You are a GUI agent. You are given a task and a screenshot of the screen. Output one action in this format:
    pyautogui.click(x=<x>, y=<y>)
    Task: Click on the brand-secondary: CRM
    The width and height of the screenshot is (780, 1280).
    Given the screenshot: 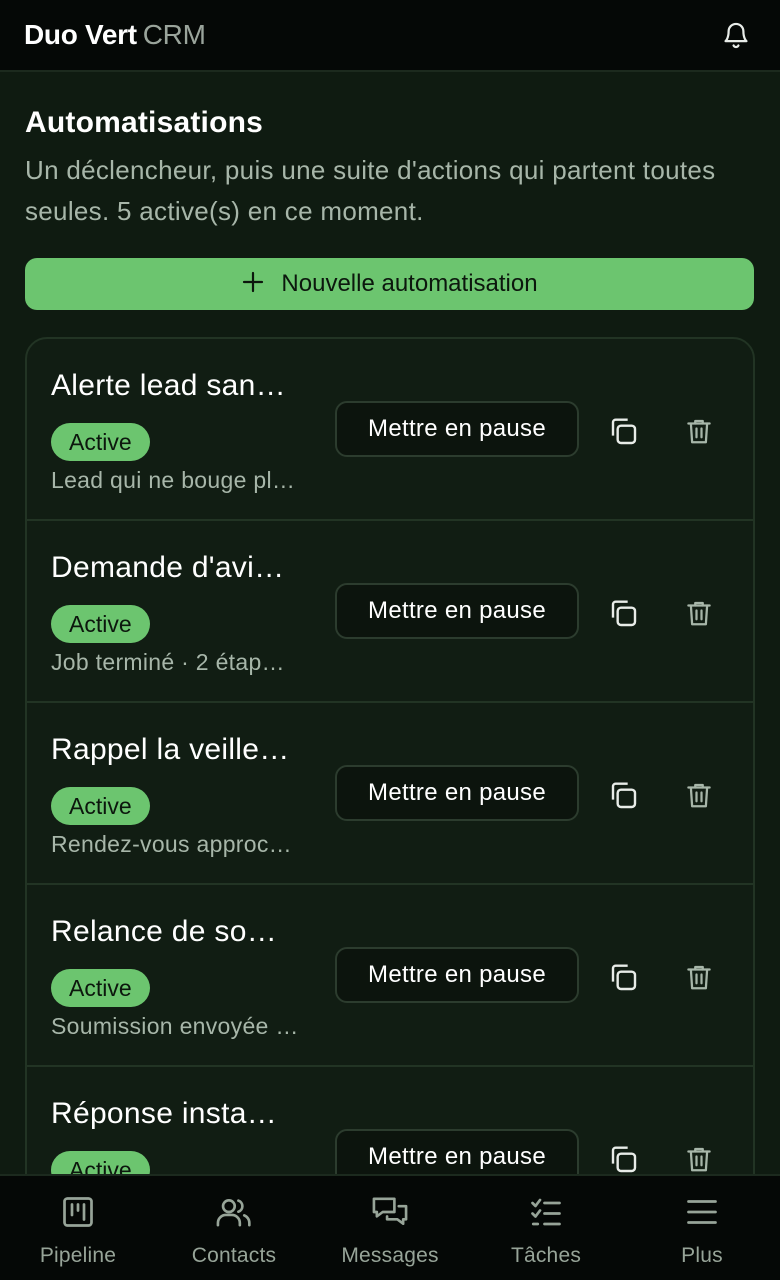 What is the action you would take?
    pyautogui.click(x=174, y=34)
    